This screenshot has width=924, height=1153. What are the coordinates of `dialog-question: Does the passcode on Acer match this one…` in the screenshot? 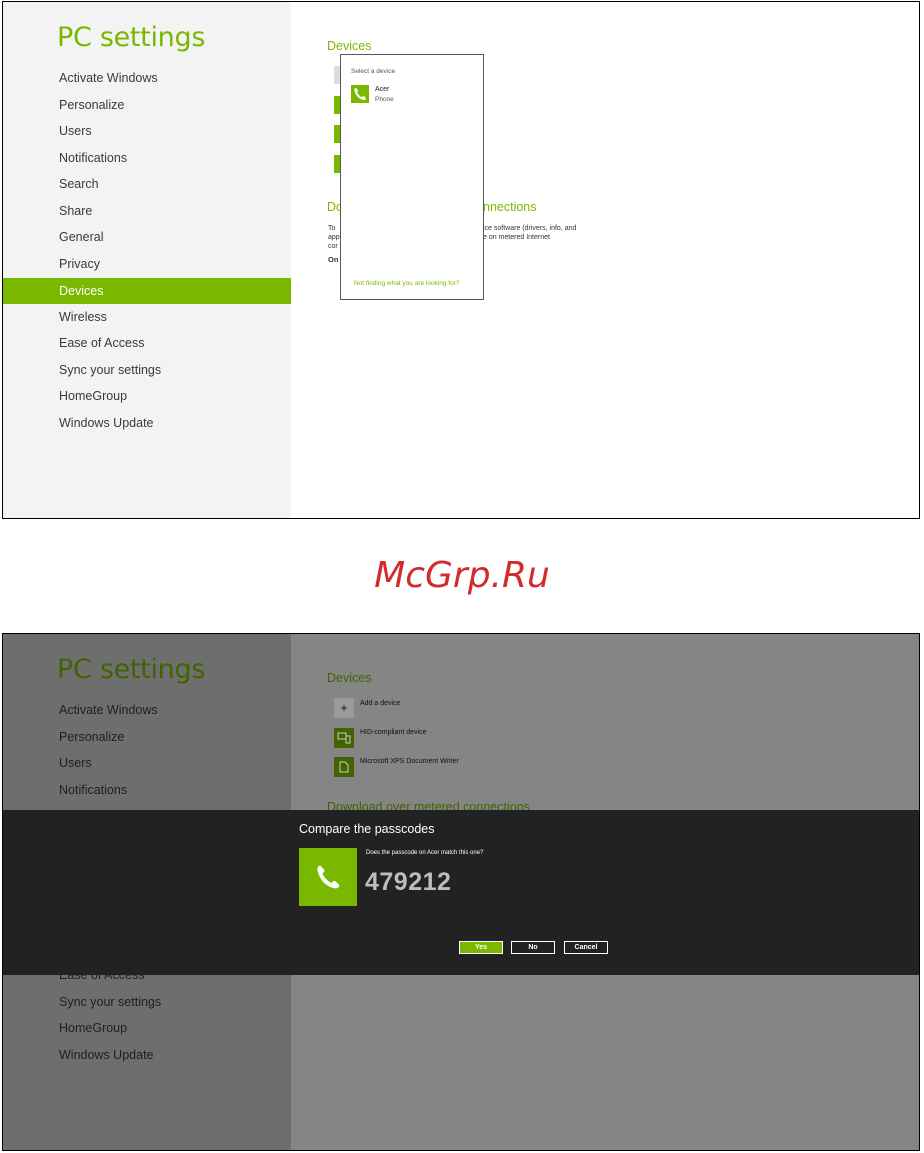 It's located at (425, 853).